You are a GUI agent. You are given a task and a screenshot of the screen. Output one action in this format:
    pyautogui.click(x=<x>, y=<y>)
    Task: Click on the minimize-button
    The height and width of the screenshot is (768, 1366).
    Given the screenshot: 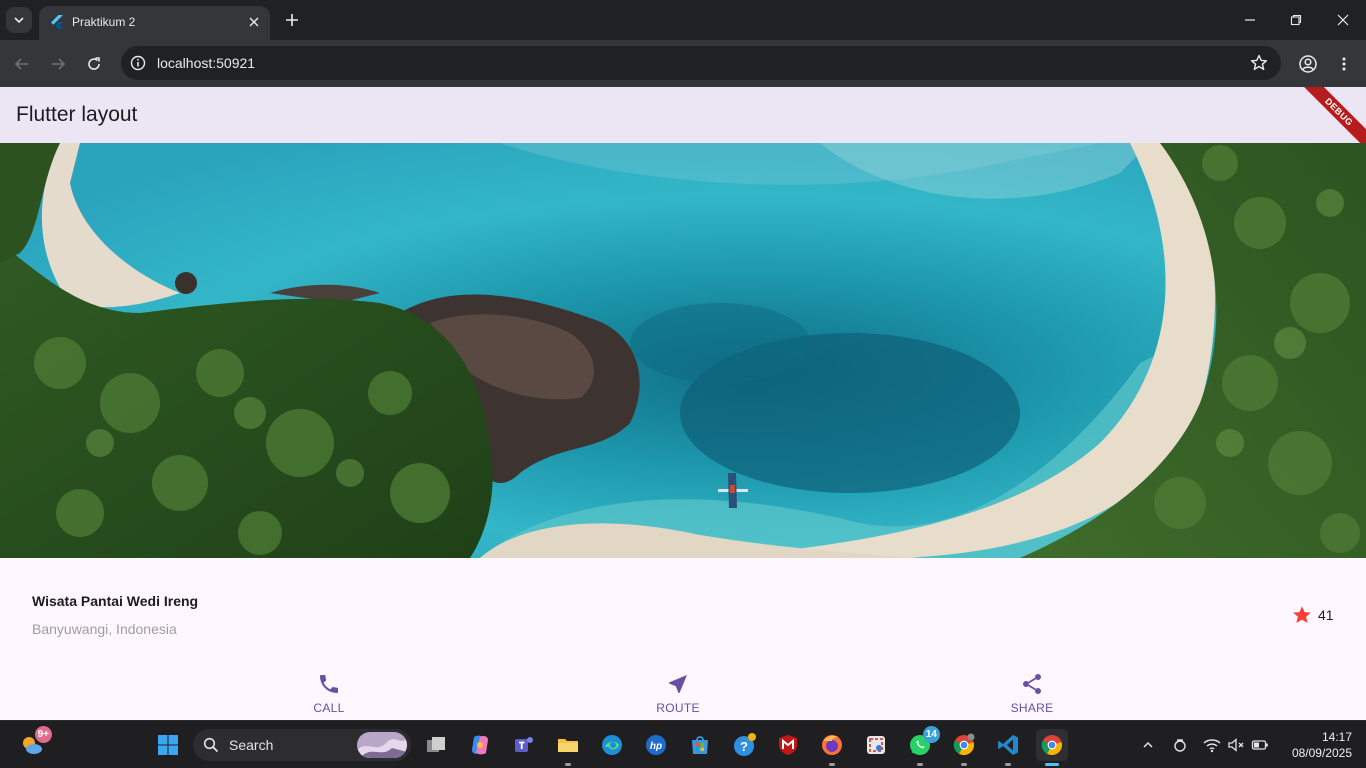 What is the action you would take?
    pyautogui.click(x=1250, y=20)
    